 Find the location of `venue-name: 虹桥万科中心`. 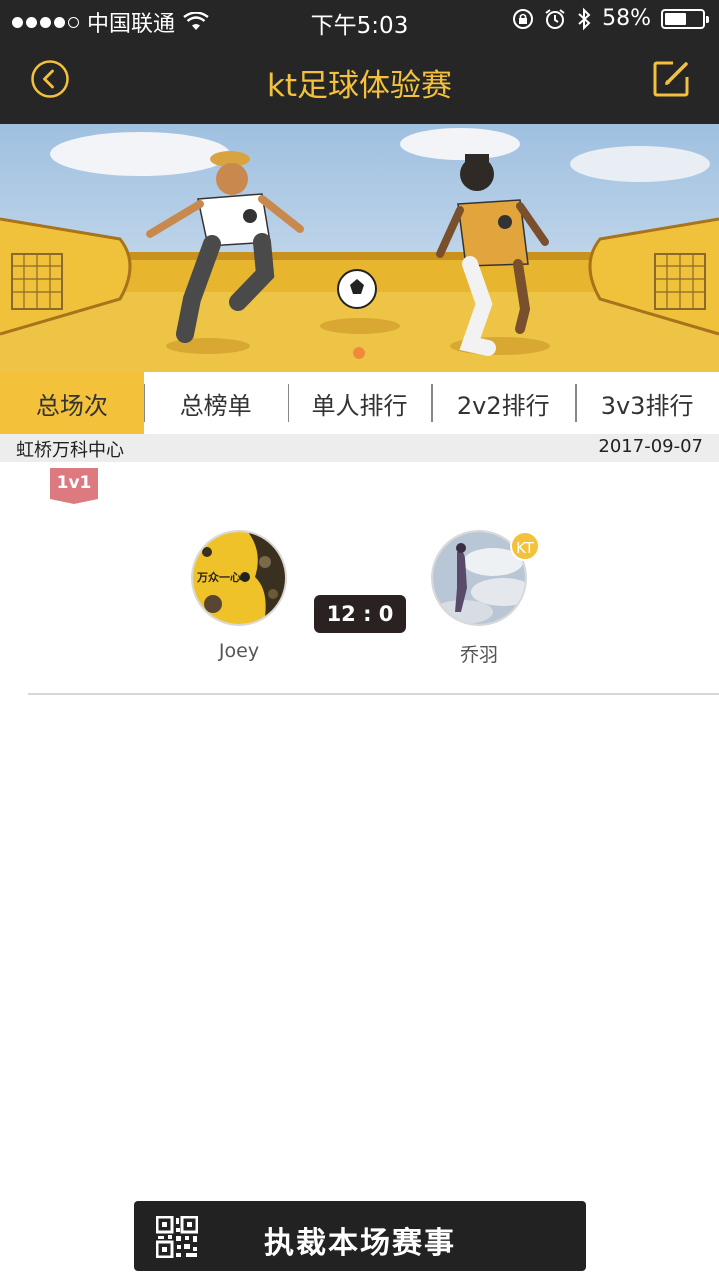

venue-name: 虹桥万科中心 is located at coordinates (70, 450).